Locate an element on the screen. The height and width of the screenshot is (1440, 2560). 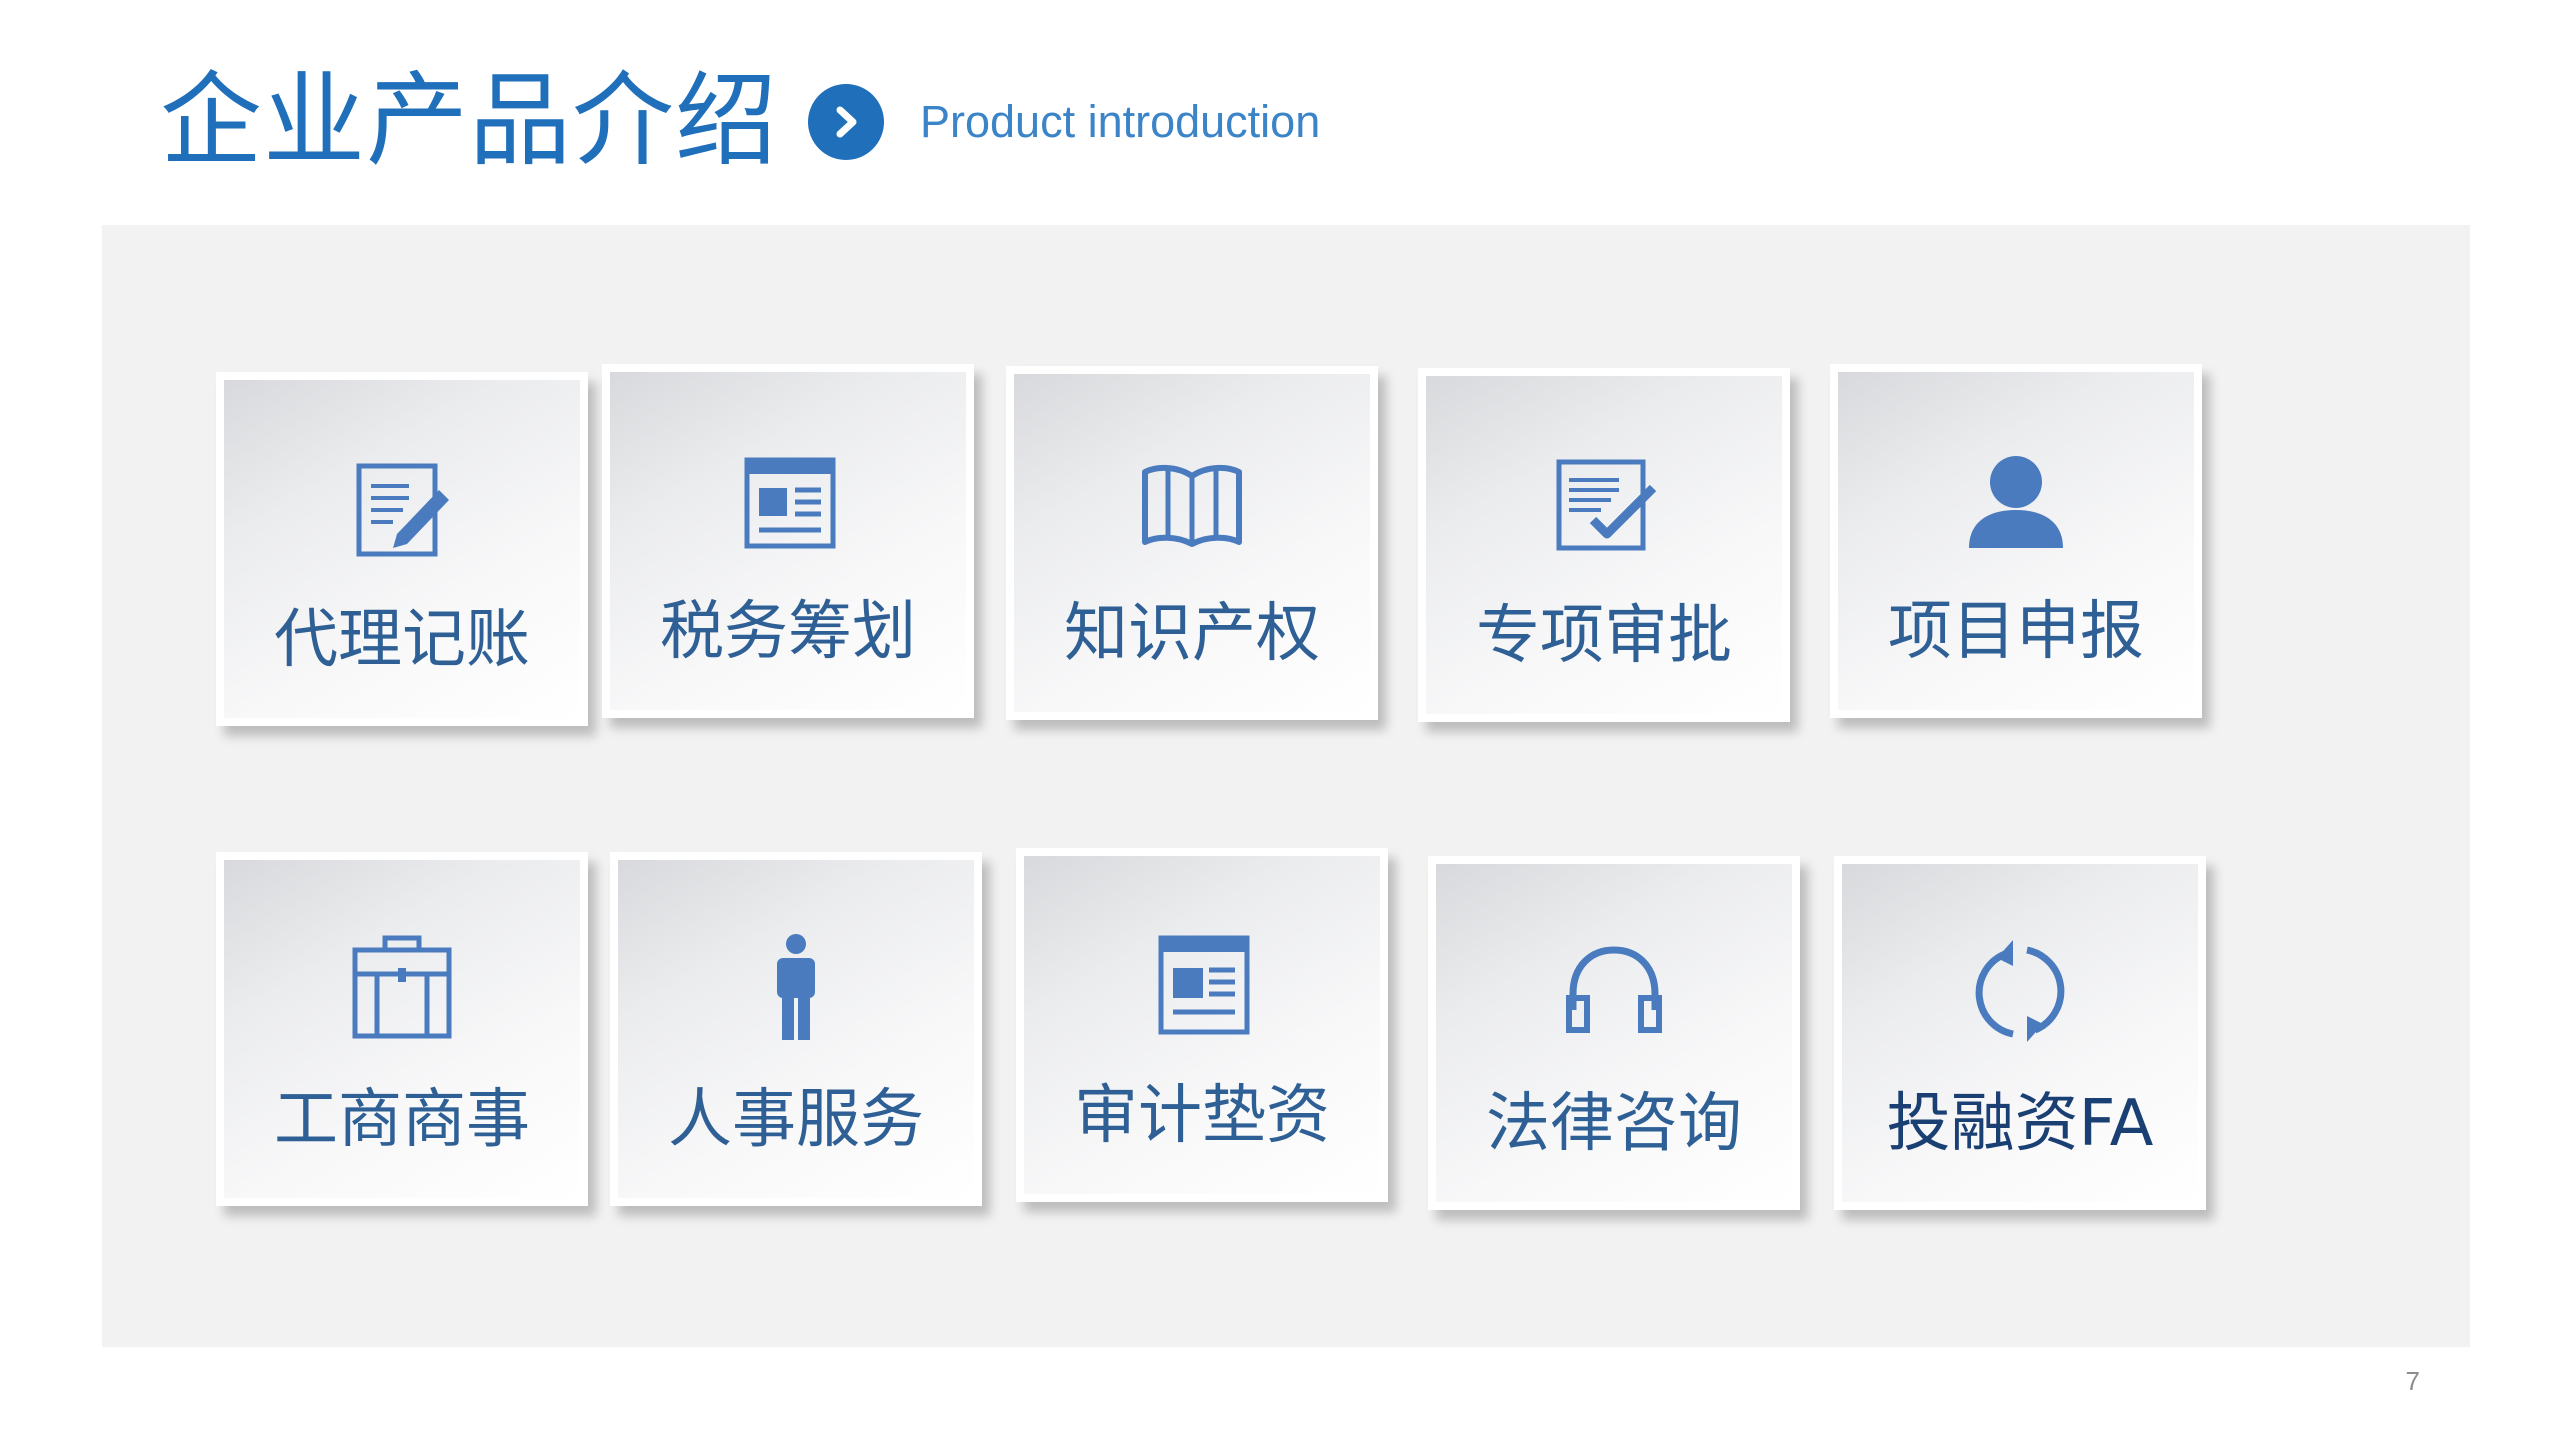
tile-business-registration: 工商商事 is located at coordinates (402, 1029).